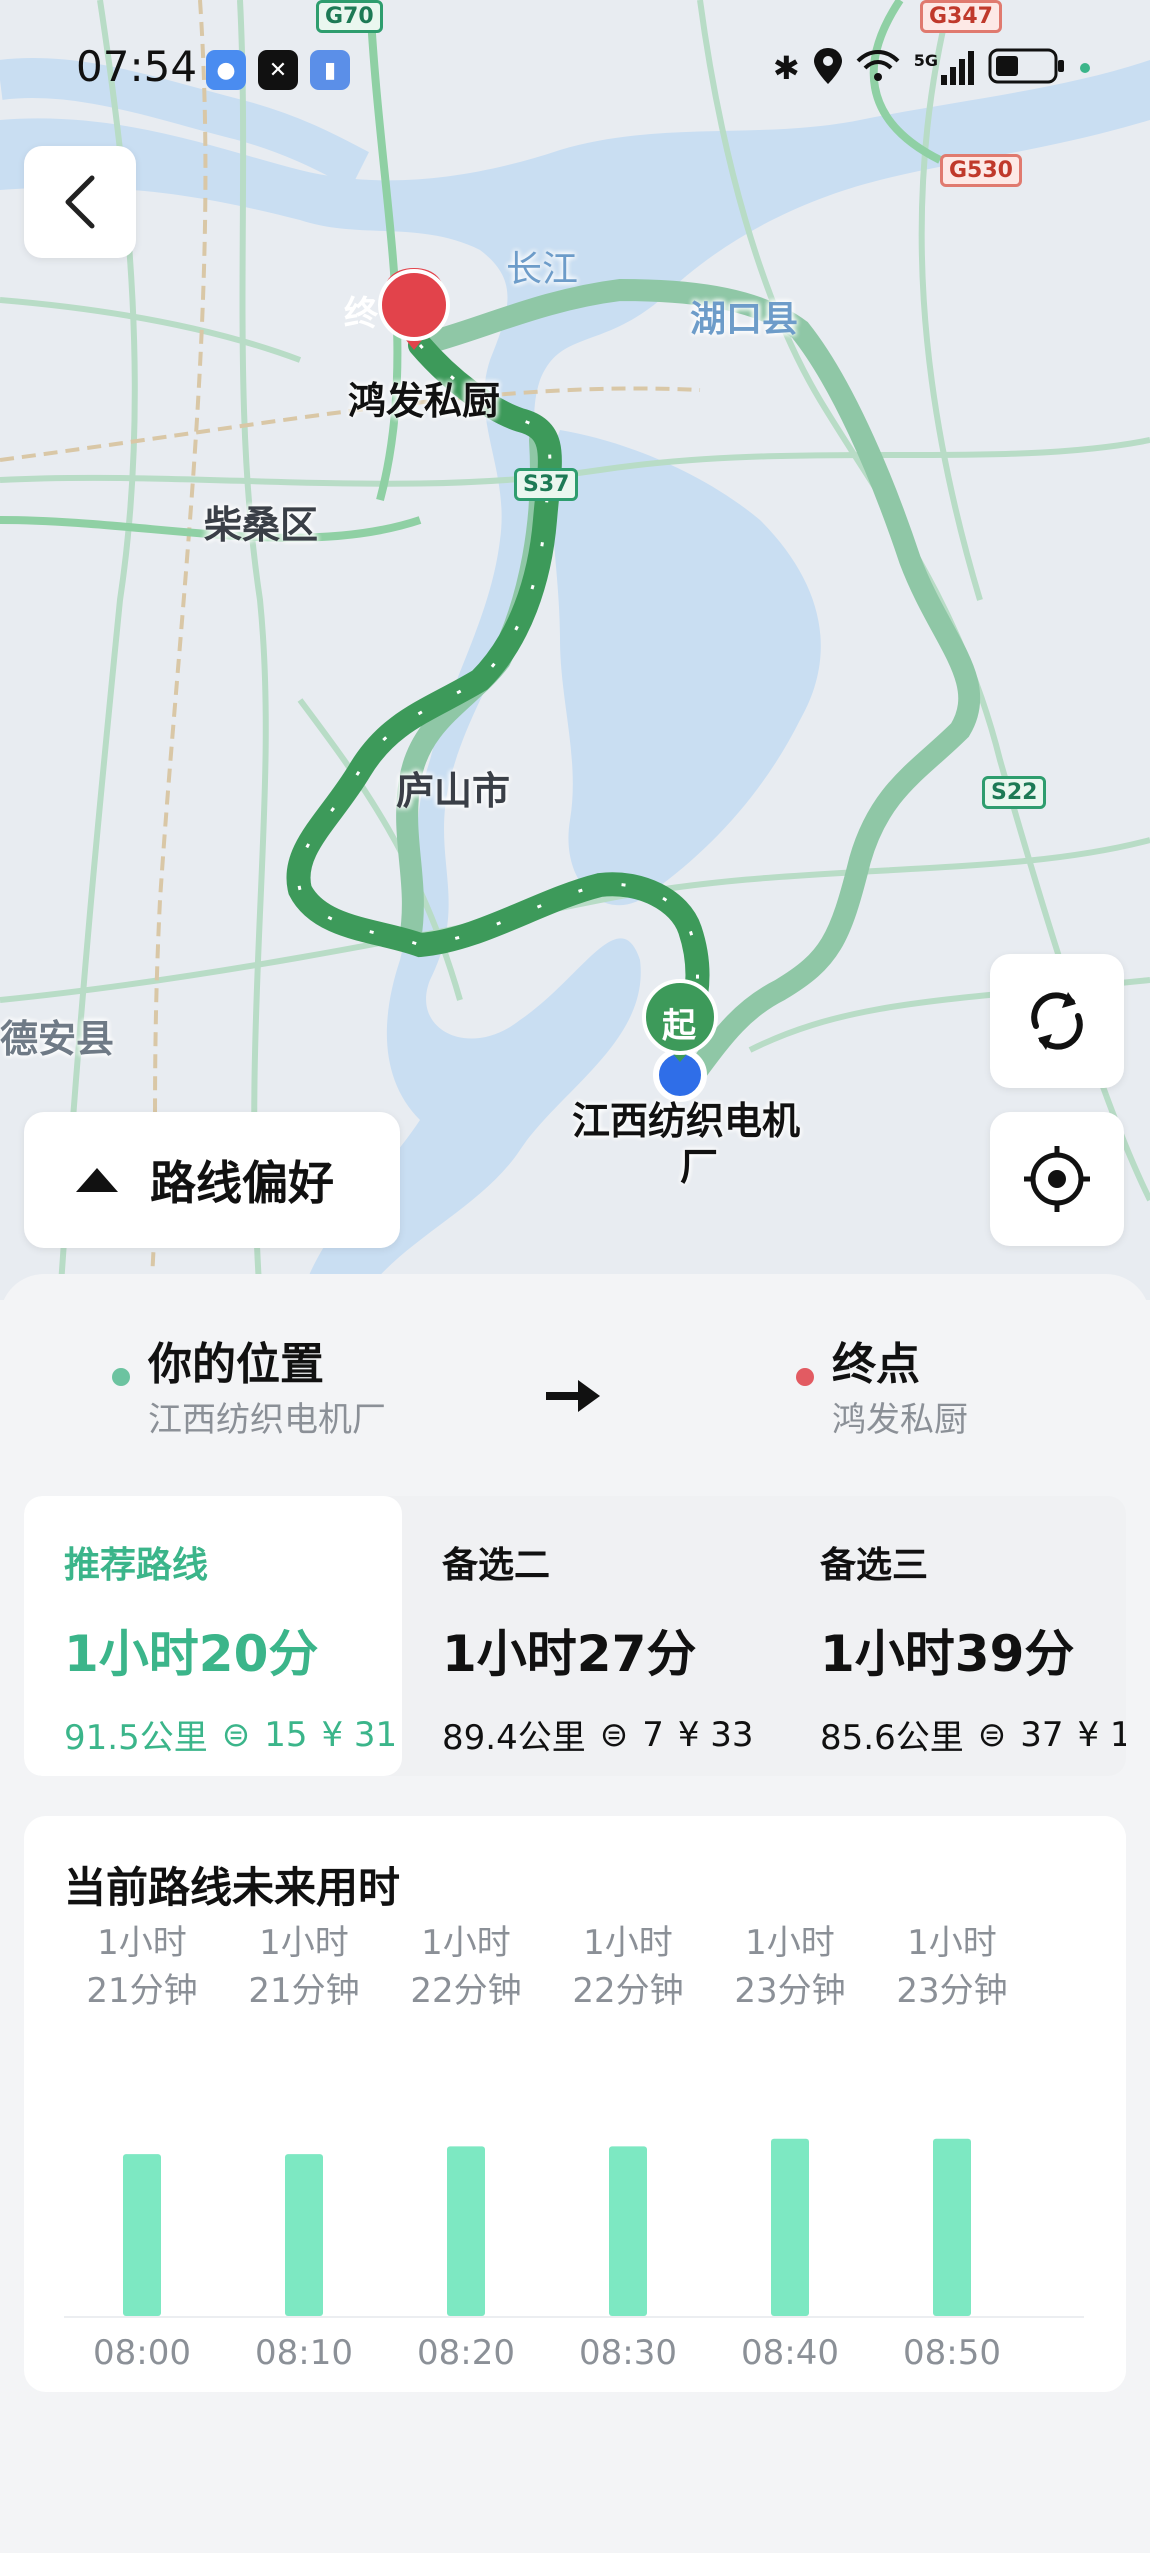  What do you see at coordinates (466, 2353) in the screenshot?
I see `time-tick-label: 08:20` at bounding box center [466, 2353].